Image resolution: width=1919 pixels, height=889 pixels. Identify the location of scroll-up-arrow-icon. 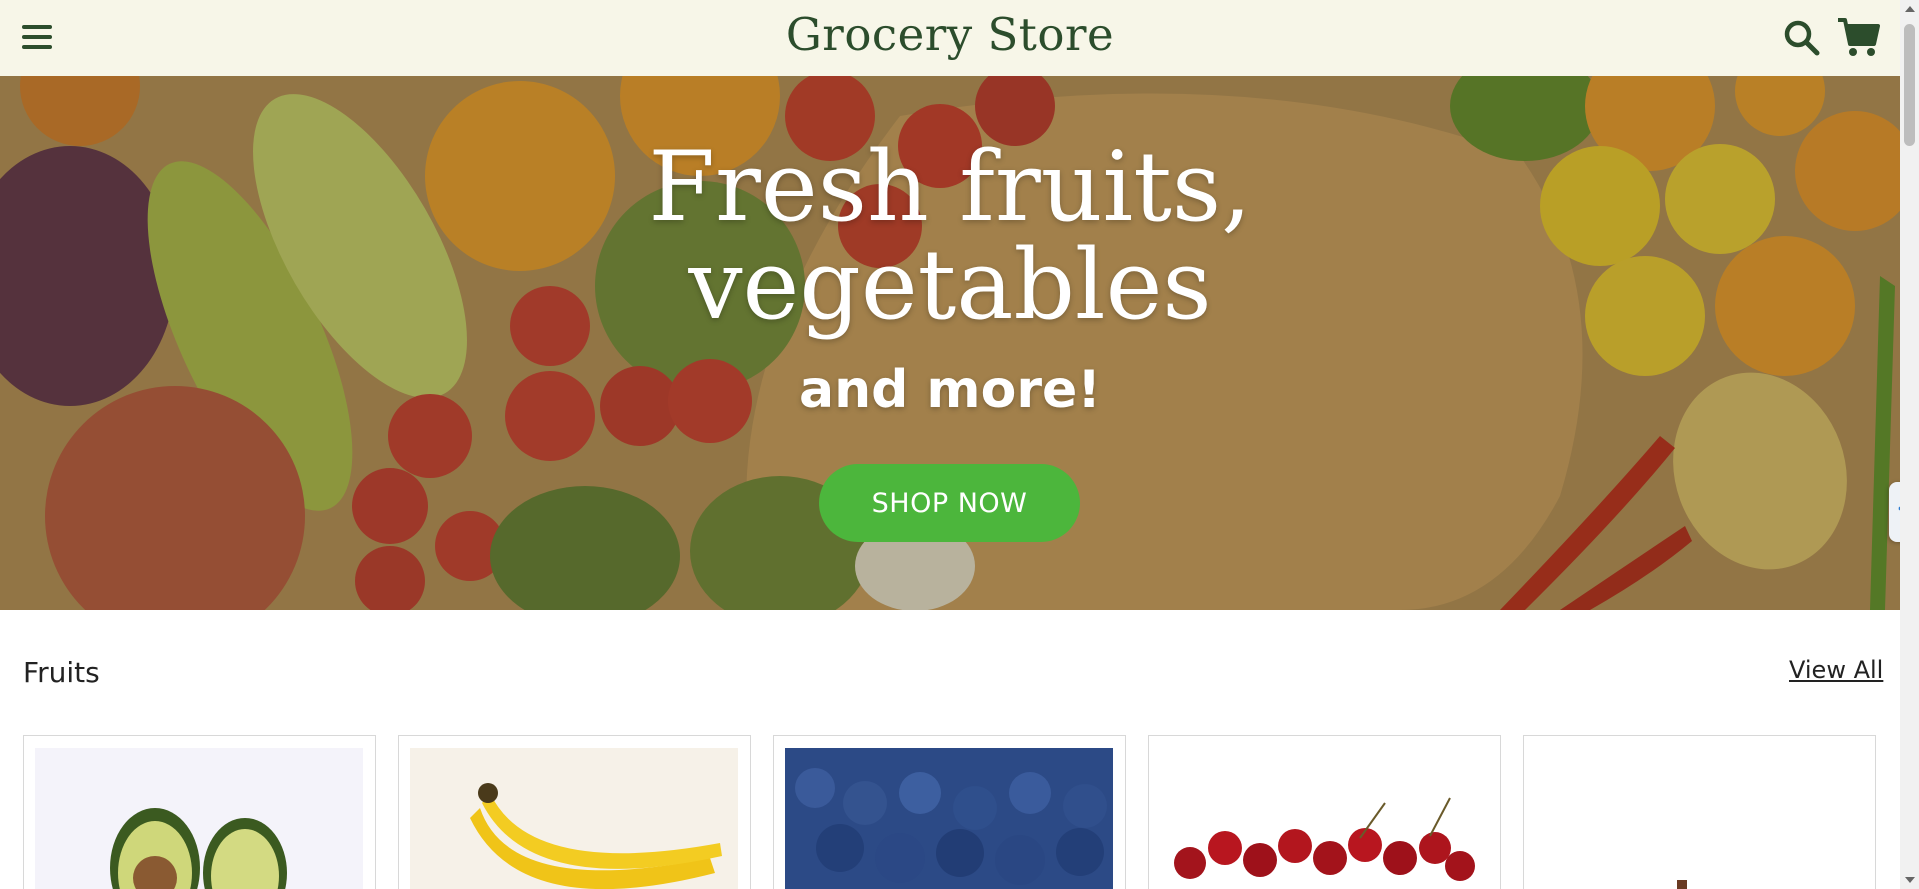
(1910, 9).